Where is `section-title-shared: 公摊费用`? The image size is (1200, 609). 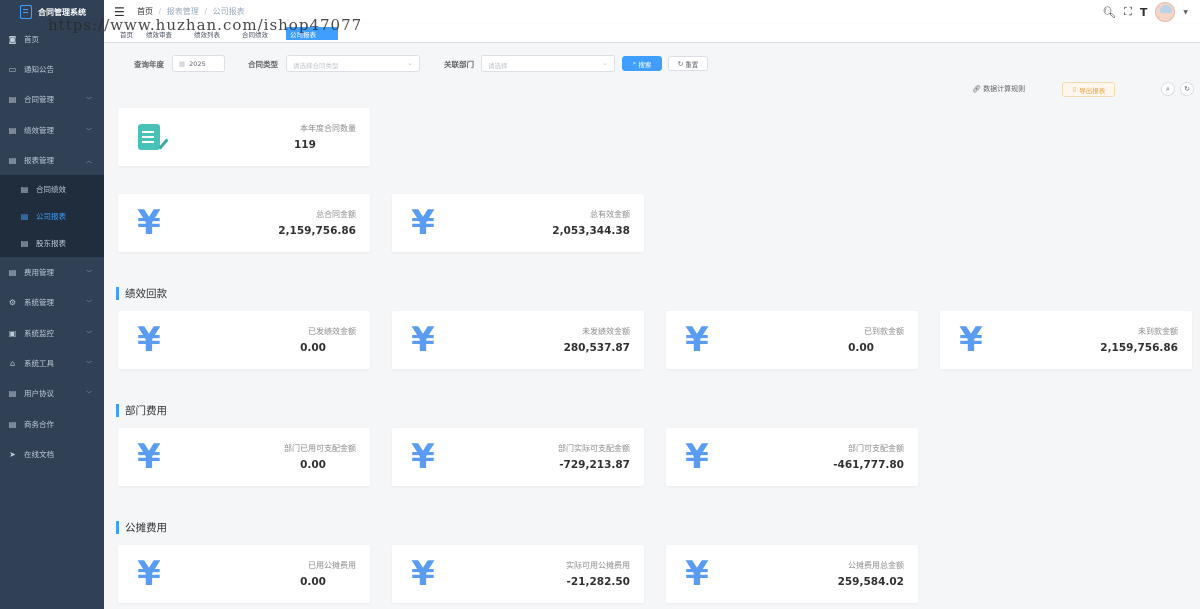 section-title-shared: 公摊费用 is located at coordinates (141, 527).